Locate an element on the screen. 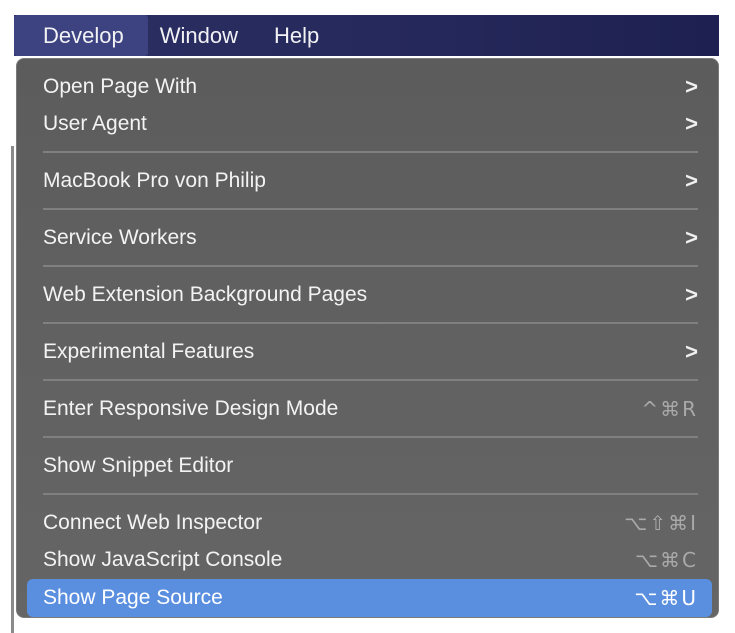 This screenshot has height=633, width=735. menu-item-label: MacBook Pro von Philip is located at coordinates (154, 180).